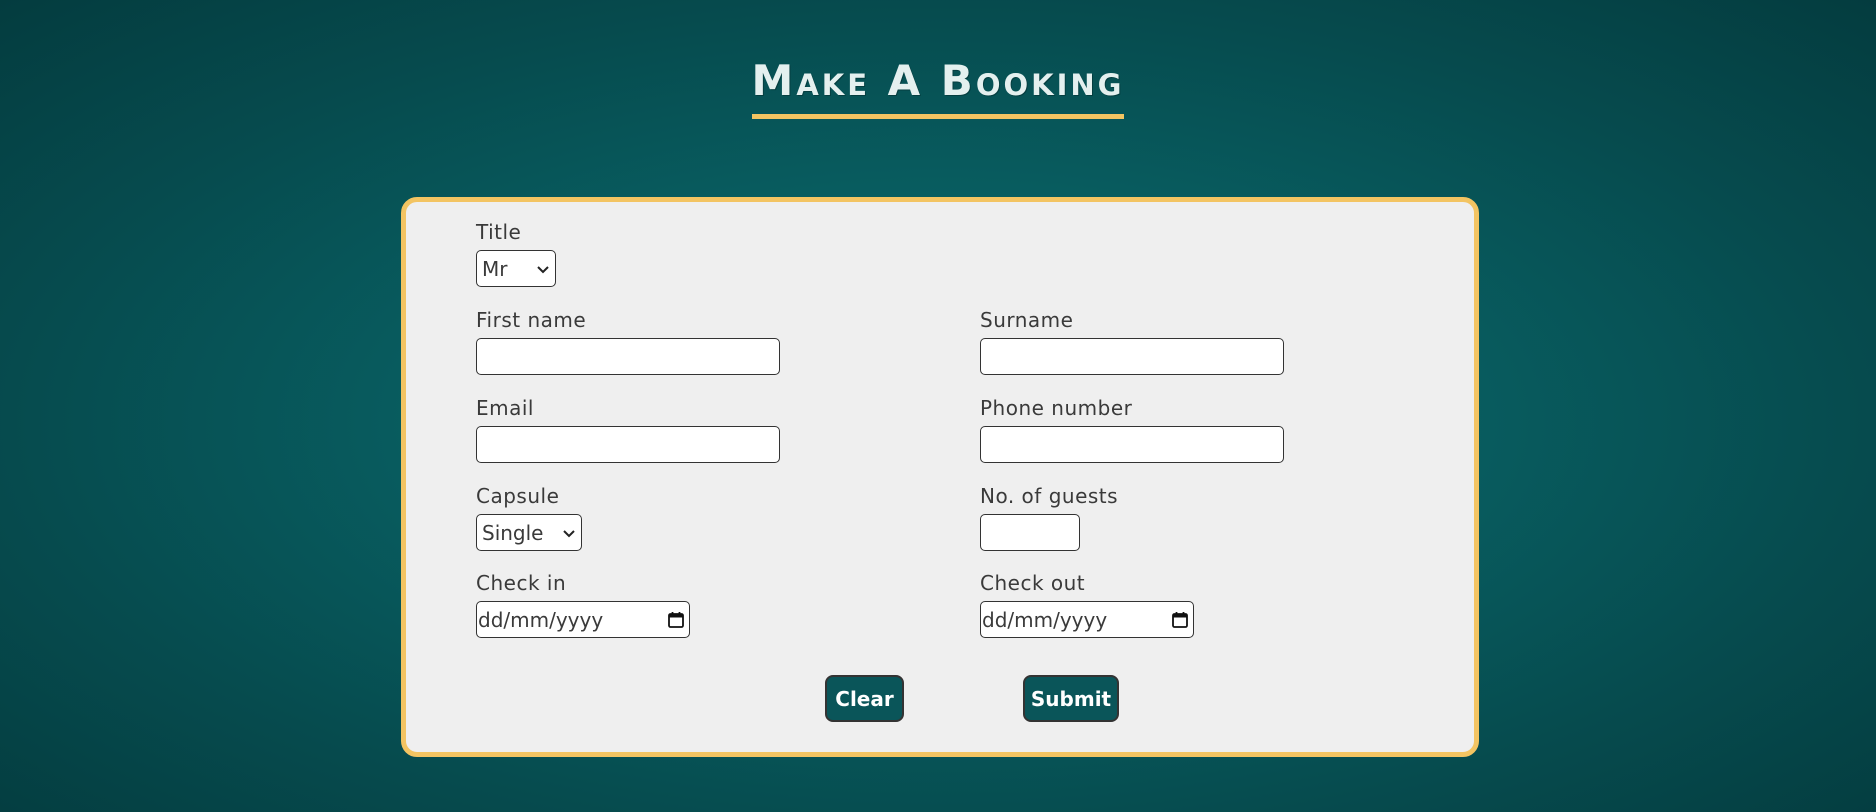  I want to click on first-name-field: First name, so click(628, 342).